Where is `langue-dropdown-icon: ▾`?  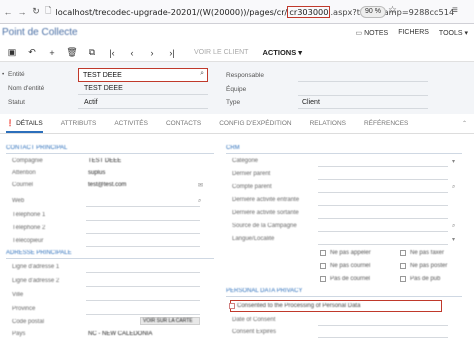 langue-dropdown-icon: ▾ is located at coordinates (453, 239).